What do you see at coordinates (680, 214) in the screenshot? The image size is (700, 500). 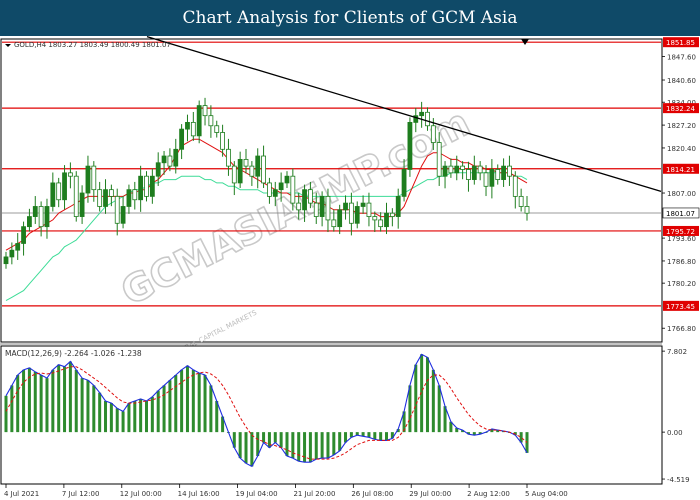 I see `last-price-label: 1801.07` at bounding box center [680, 214].